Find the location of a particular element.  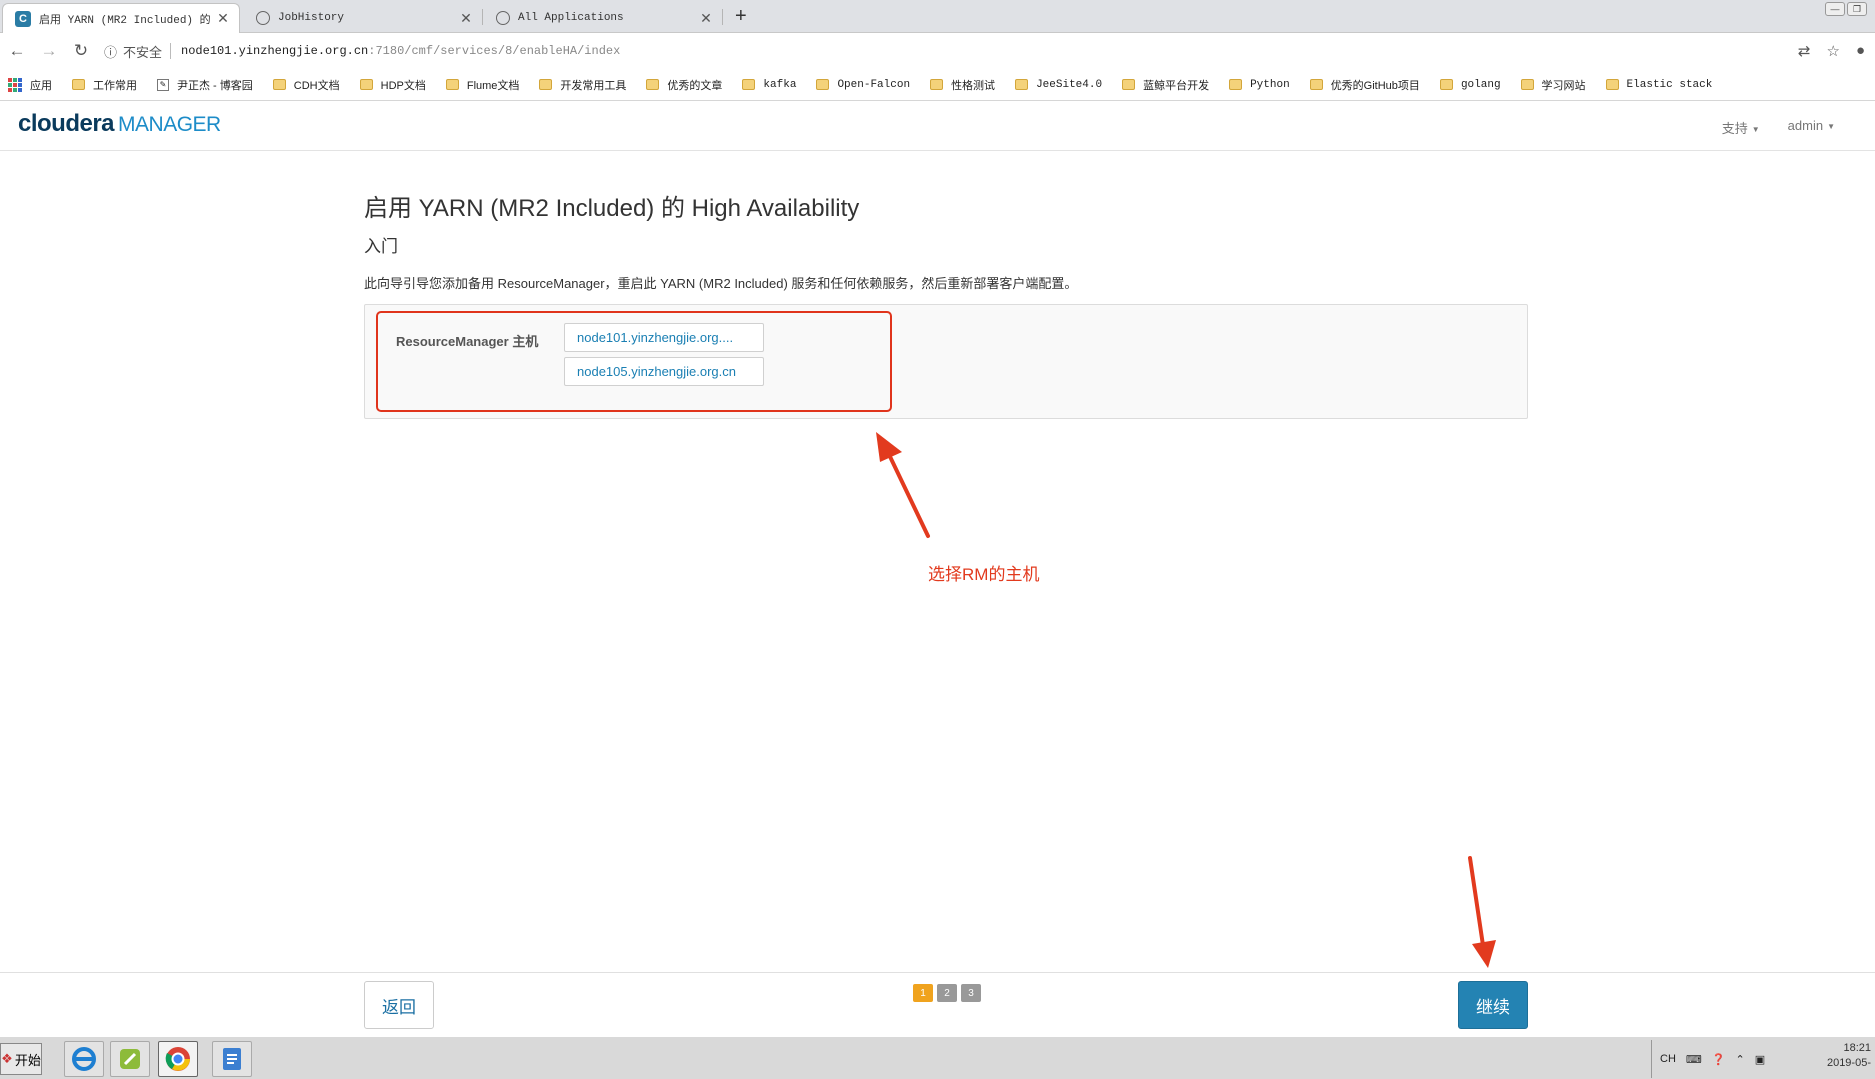

keyboard-icon: ⌨ is located at coordinates (1694, 1059).